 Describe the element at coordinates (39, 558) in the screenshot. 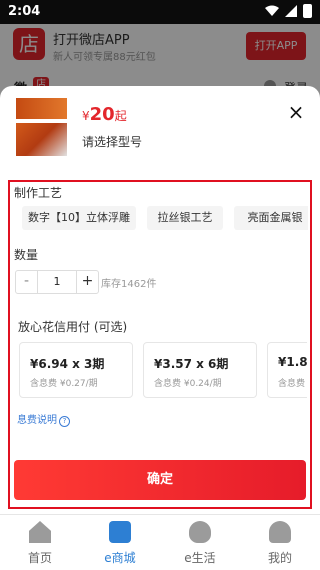

I see `nav-label: 首页` at that location.